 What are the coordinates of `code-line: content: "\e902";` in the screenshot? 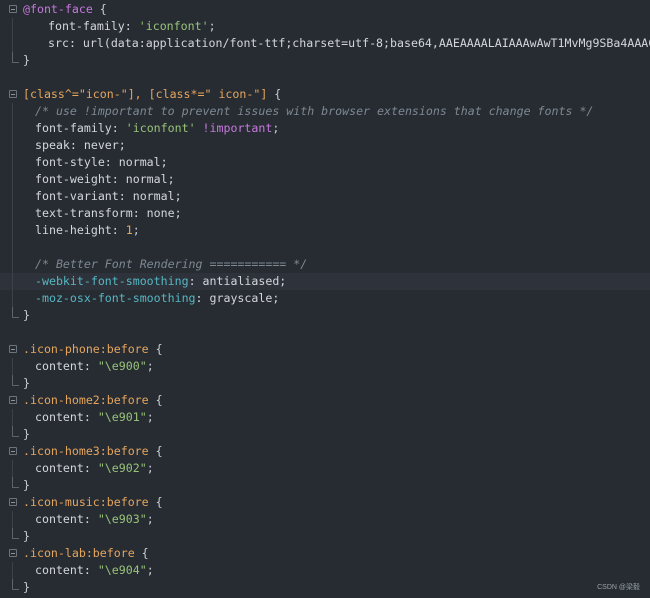 It's located at (325, 468).